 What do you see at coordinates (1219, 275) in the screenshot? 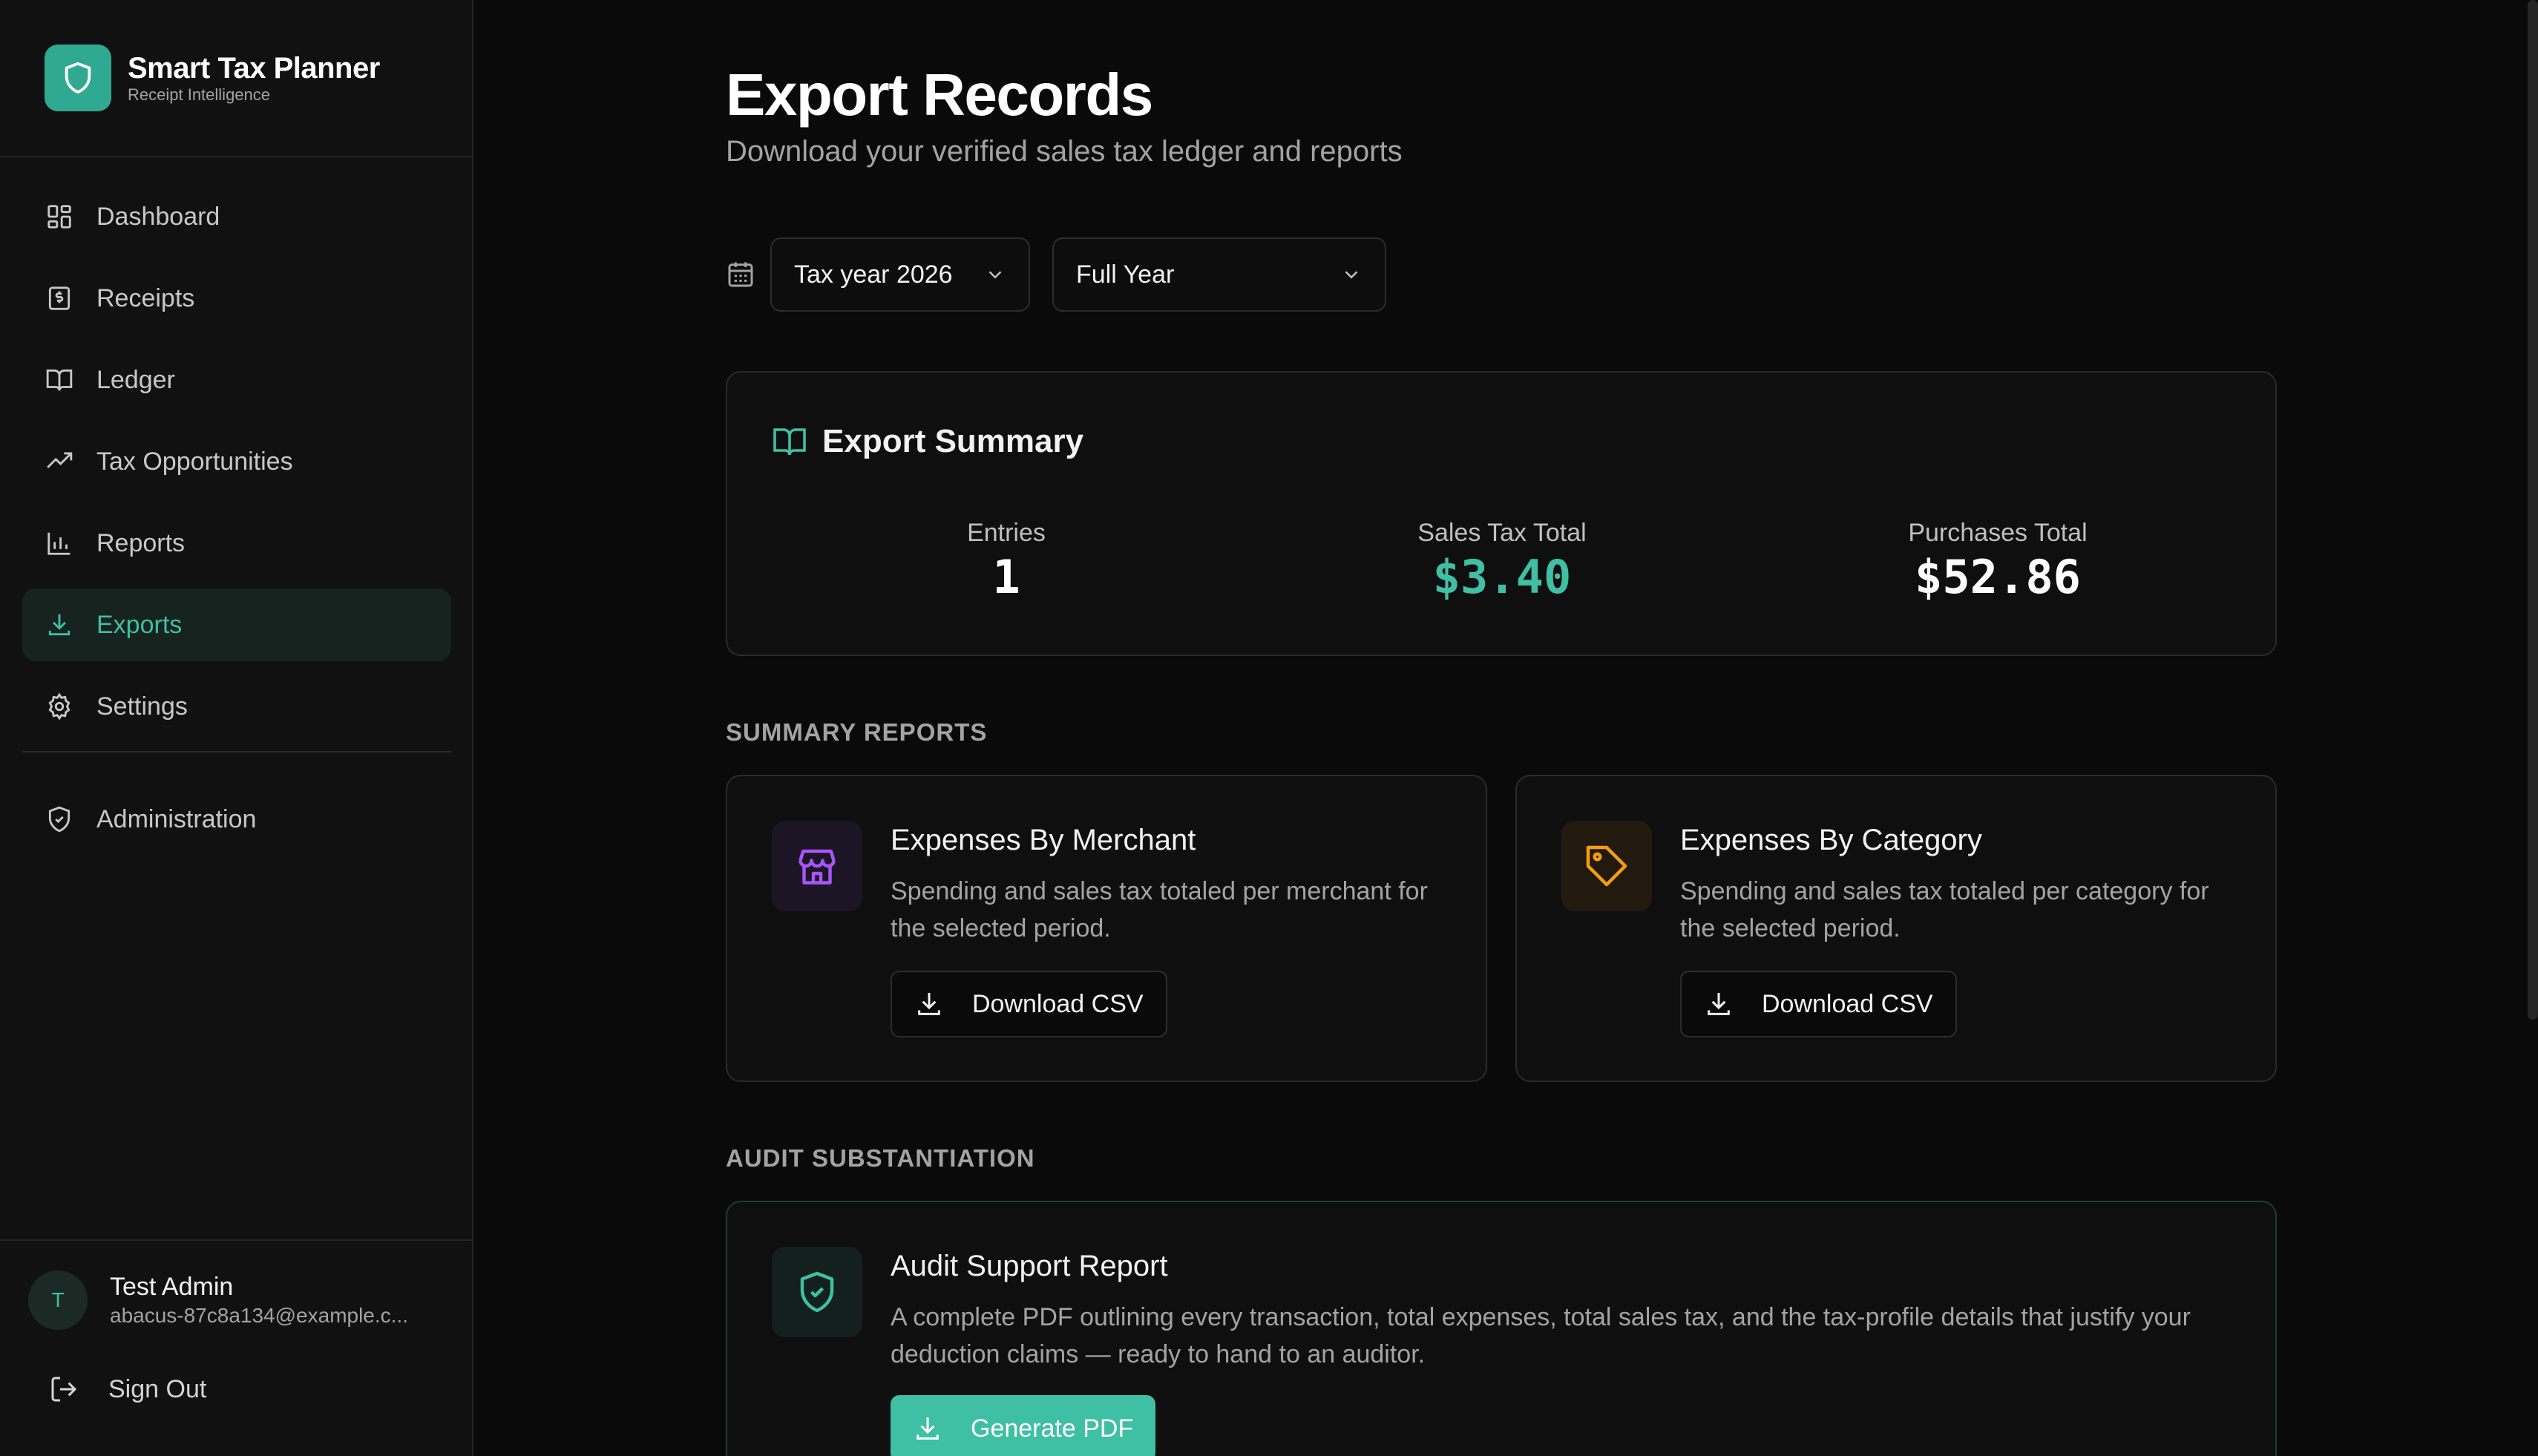
I see `period-select: Full Year` at bounding box center [1219, 275].